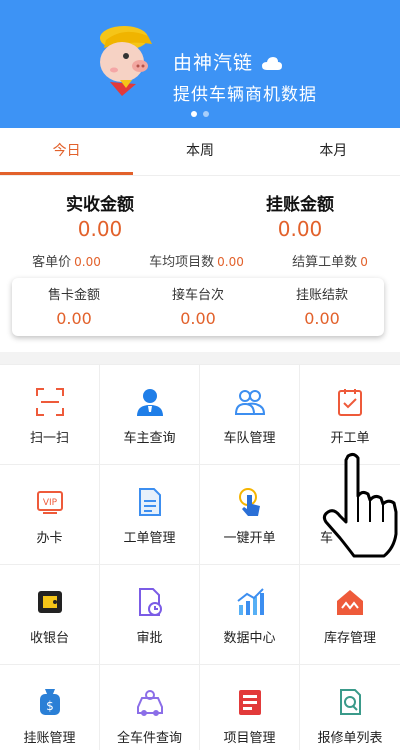 This screenshot has width=400, height=750. What do you see at coordinates (249, 438) in the screenshot?
I see `menu-label: 车队管理` at bounding box center [249, 438].